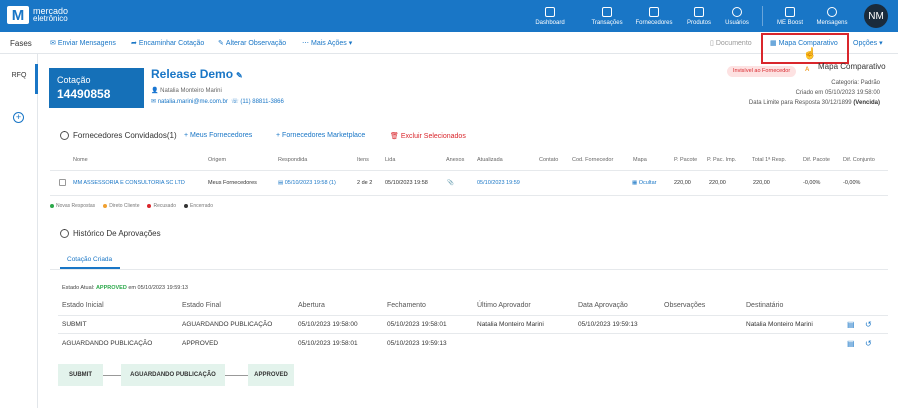 Image resolution: width=898 pixels, height=408 pixels. I want to click on updated-link: 05/10/2023 19:59, so click(498, 183).